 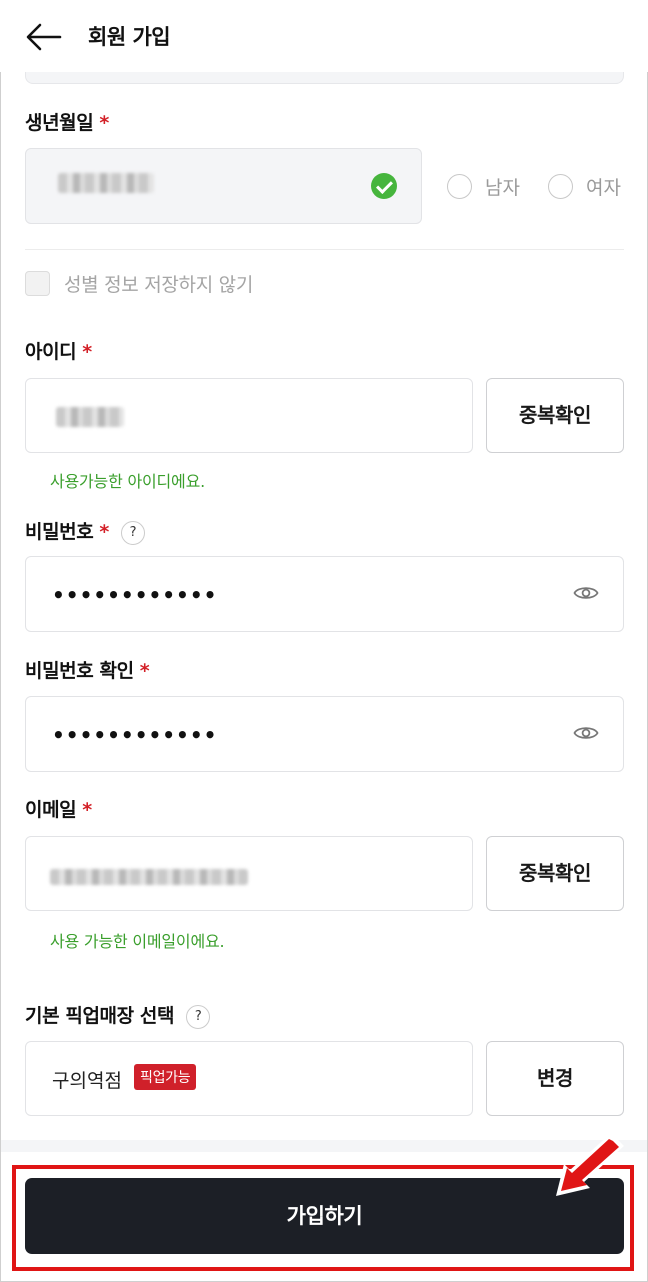 I want to click on no-save-gender-label: 성별 정보 저장하지 않기, so click(x=159, y=285).